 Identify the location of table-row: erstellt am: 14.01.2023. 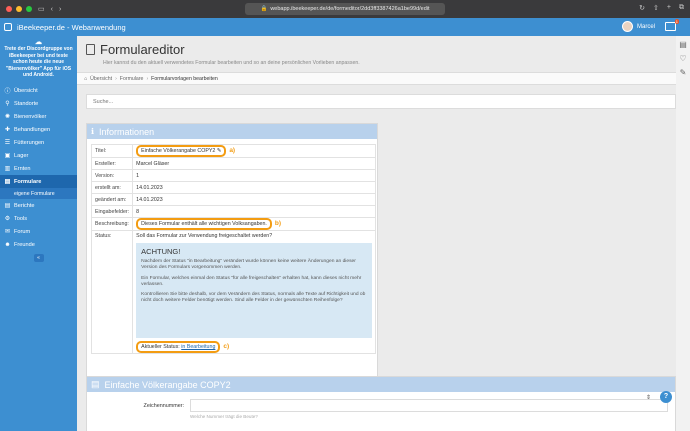
(233, 187).